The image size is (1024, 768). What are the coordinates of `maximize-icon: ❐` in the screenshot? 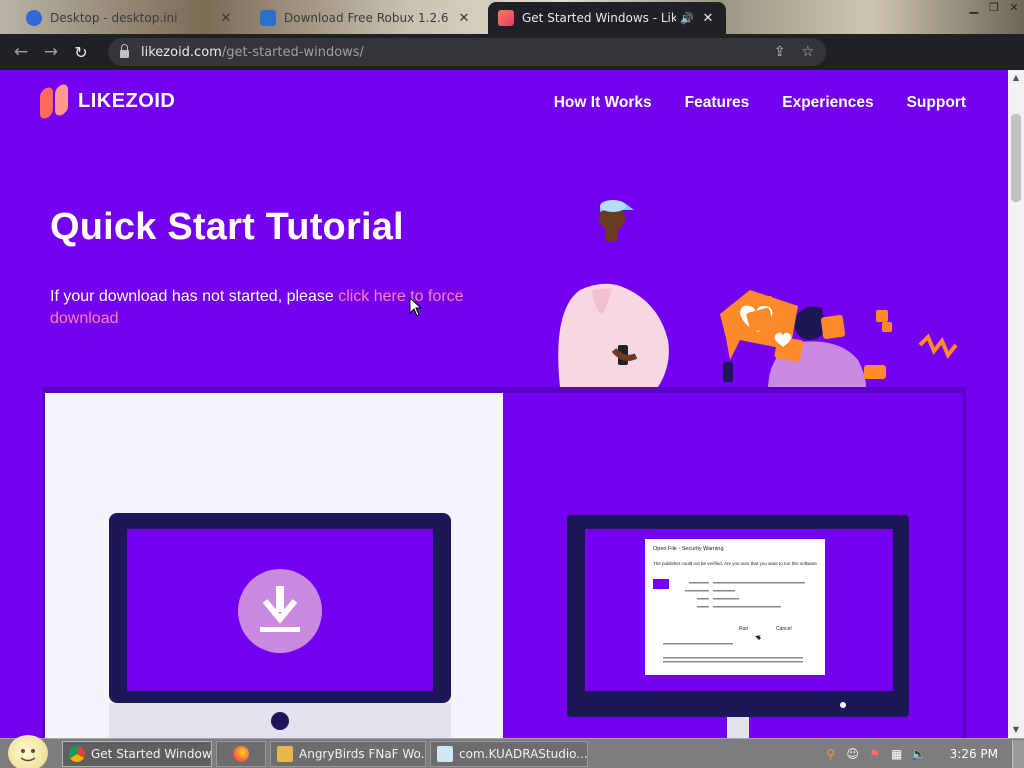 It's located at (994, 8).